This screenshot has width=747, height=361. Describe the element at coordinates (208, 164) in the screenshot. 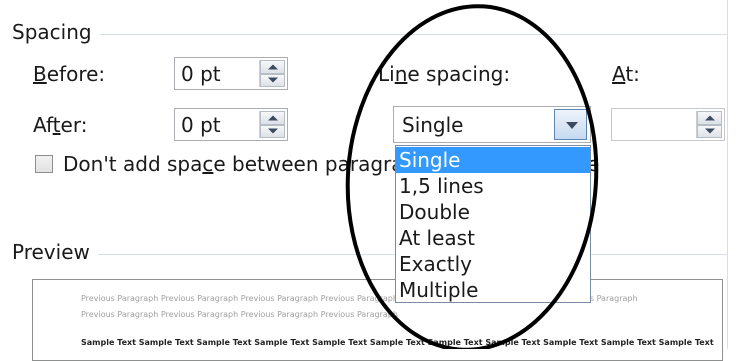

I see `checkbox-accel: c` at that location.